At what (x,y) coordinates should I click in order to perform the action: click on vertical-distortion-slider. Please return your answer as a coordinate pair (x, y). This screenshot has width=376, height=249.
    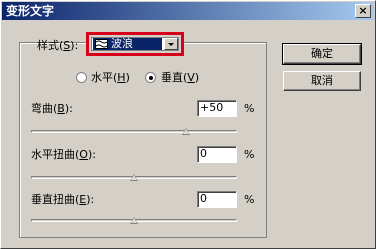
    Looking at the image, I should click on (134, 221).